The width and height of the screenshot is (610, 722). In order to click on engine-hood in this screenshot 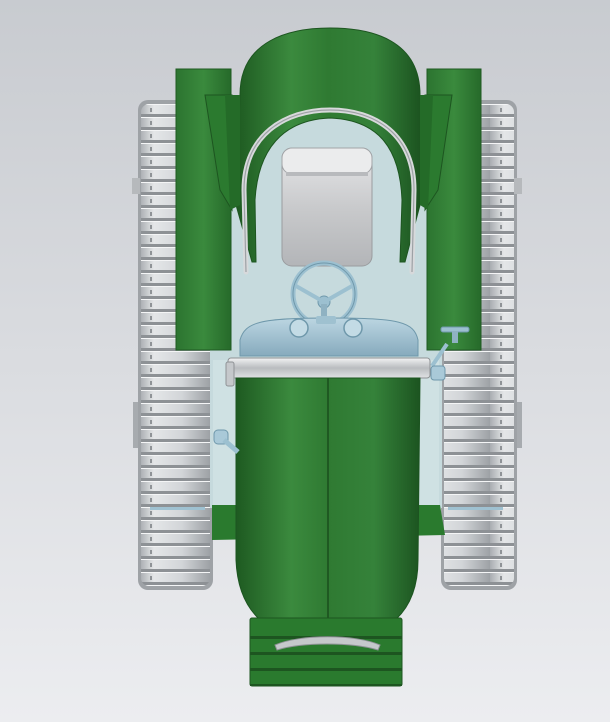, I will do `click(328, 510)`.